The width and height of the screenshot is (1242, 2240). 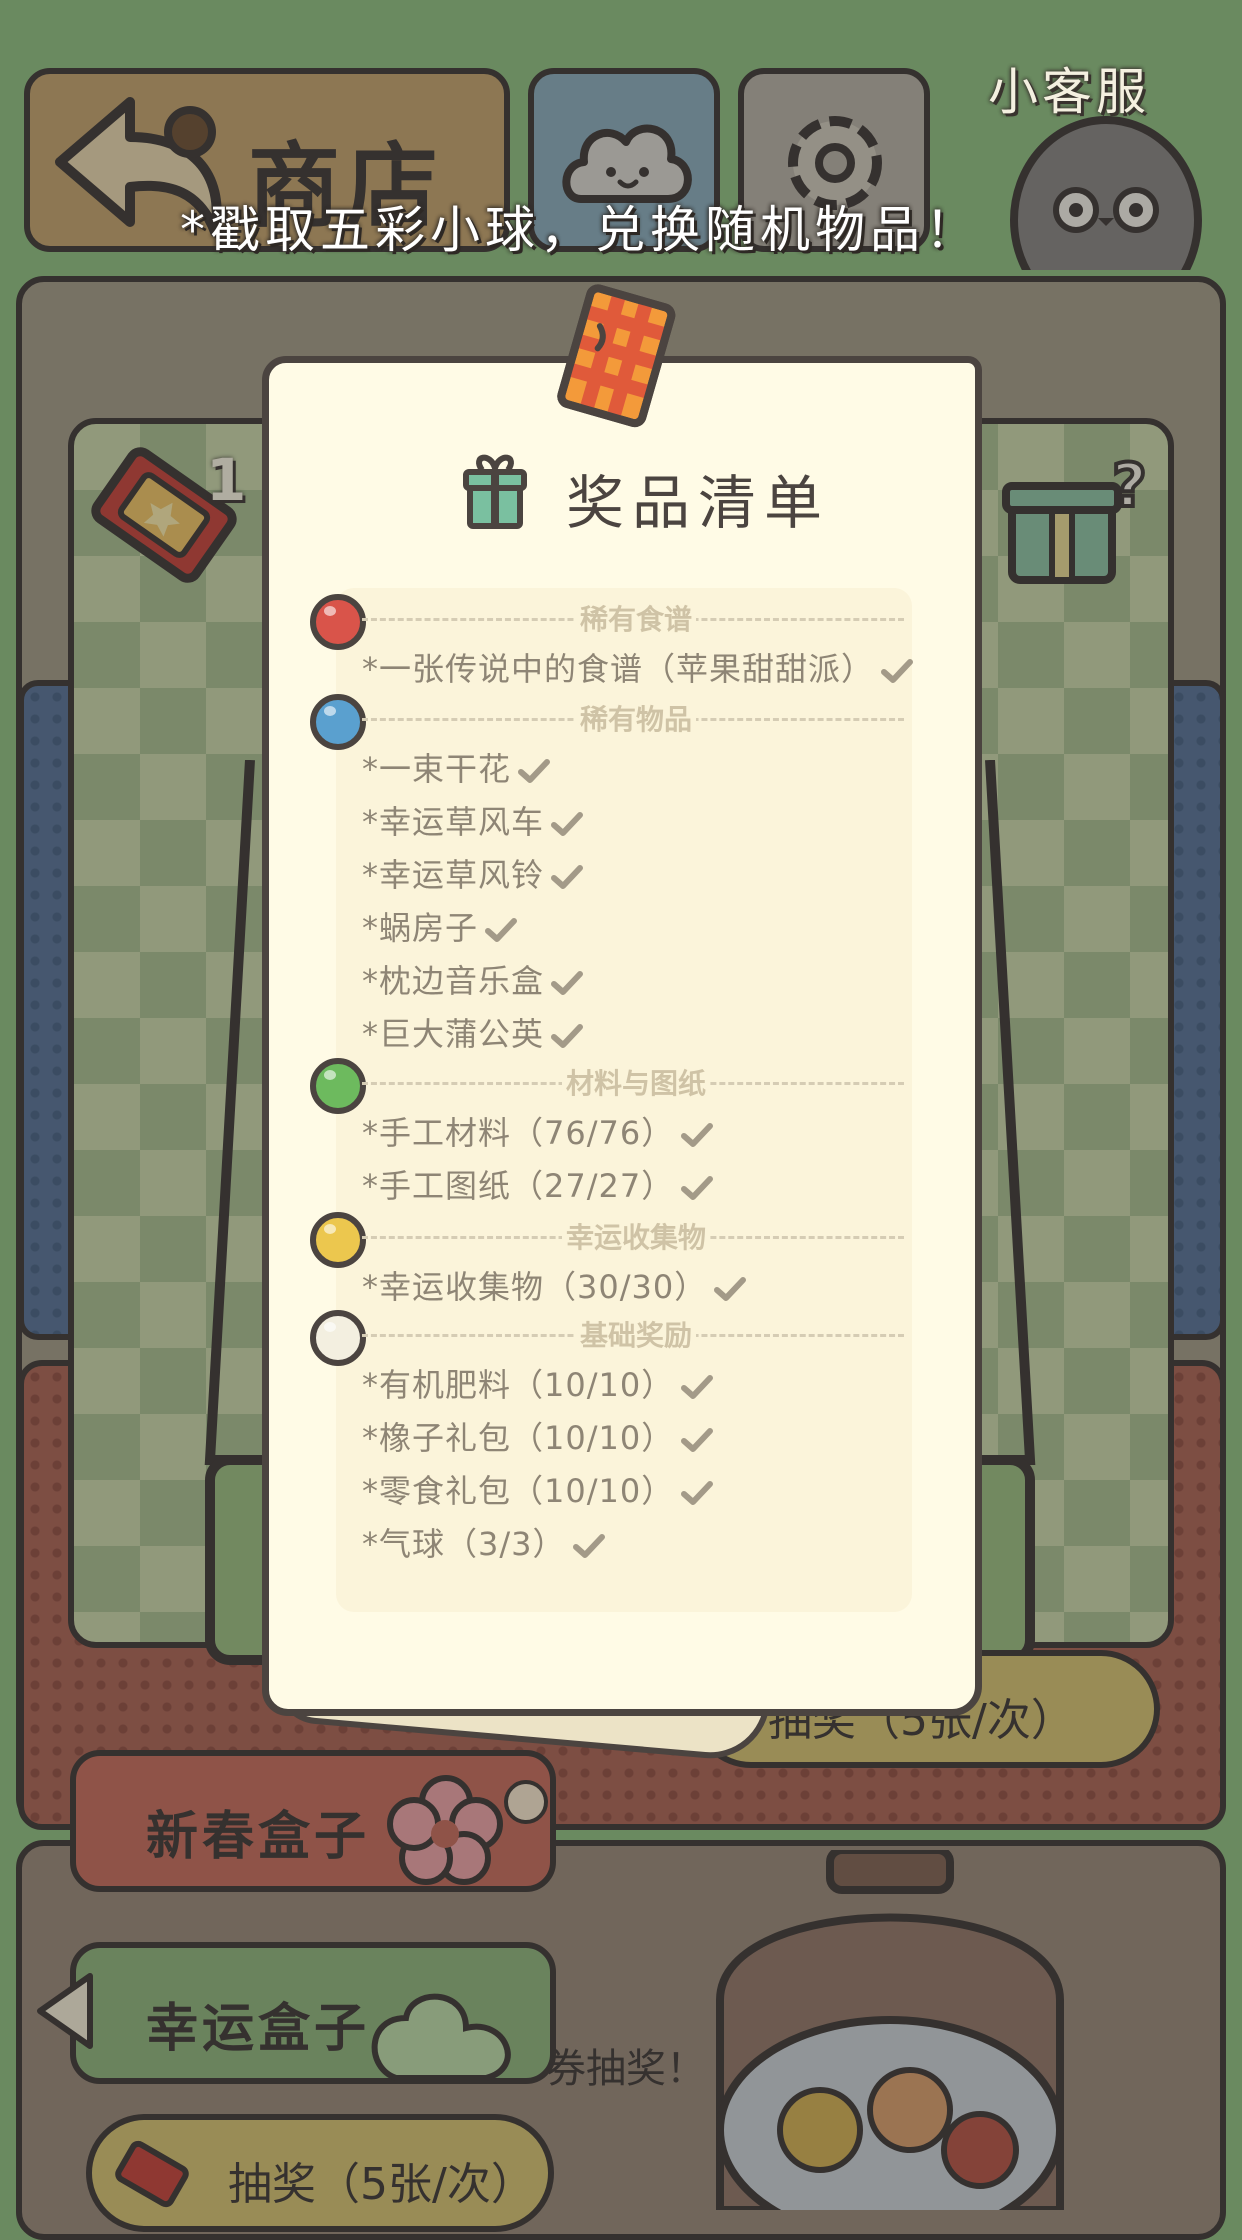 I want to click on flower-icon, so click(x=467, y=1830).